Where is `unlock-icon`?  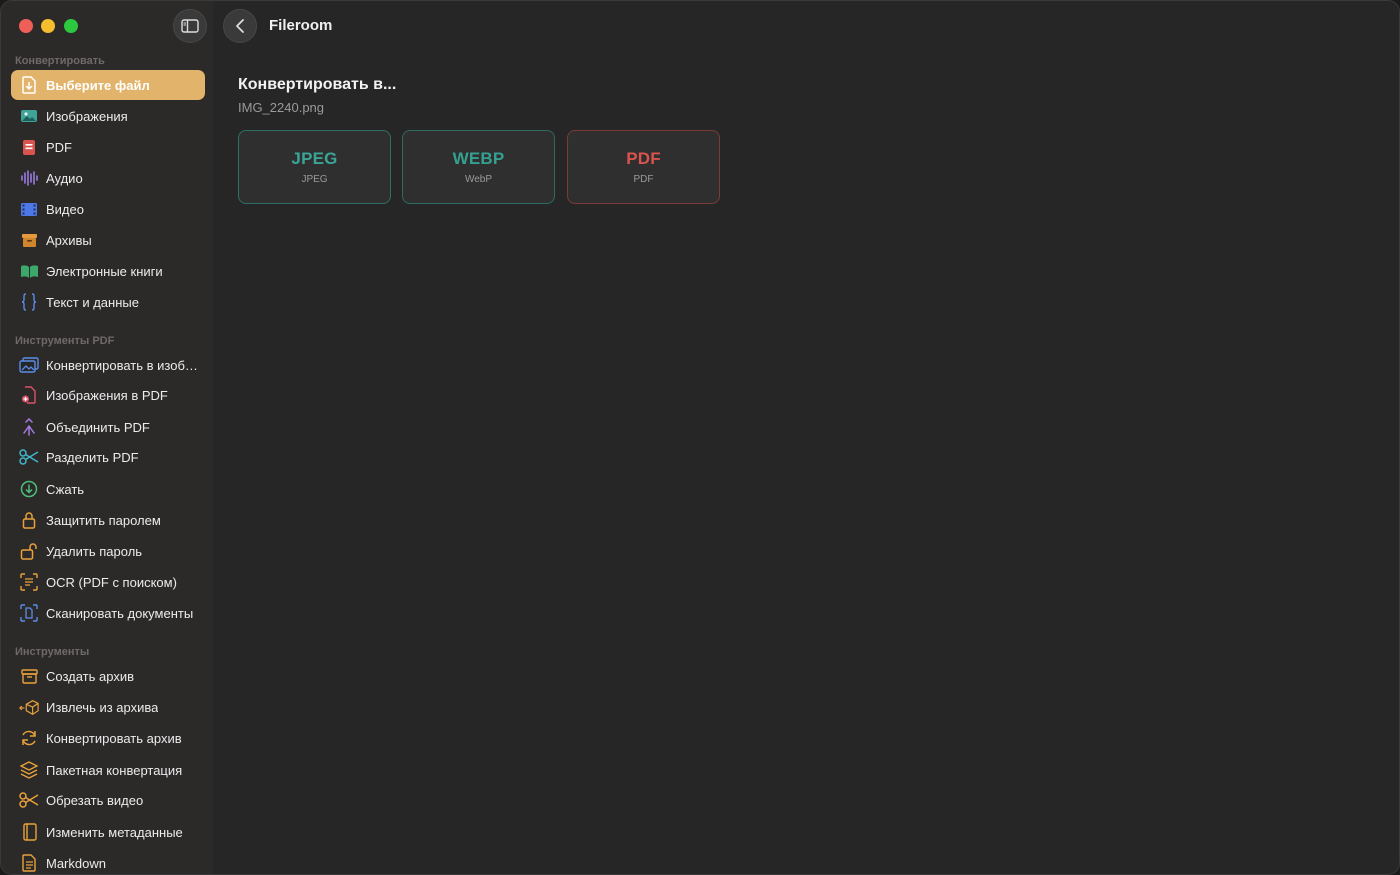
unlock-icon is located at coordinates (29, 551).